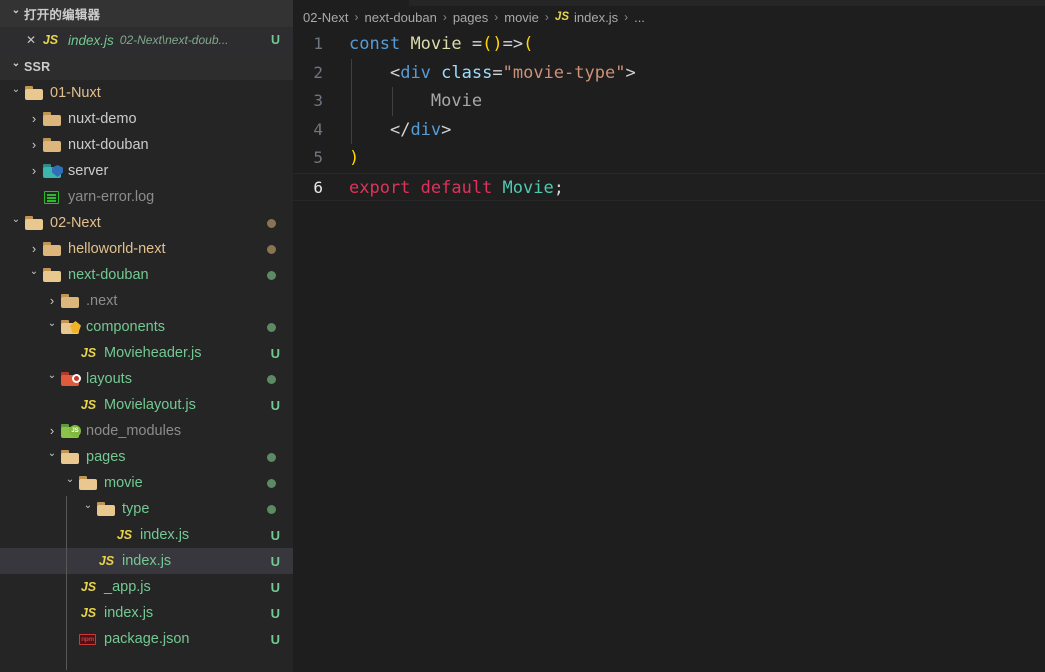 Image resolution: width=1045 pixels, height=672 pixels. What do you see at coordinates (697, 129) in the screenshot?
I see `code-line-text: </div>` at bounding box center [697, 129].